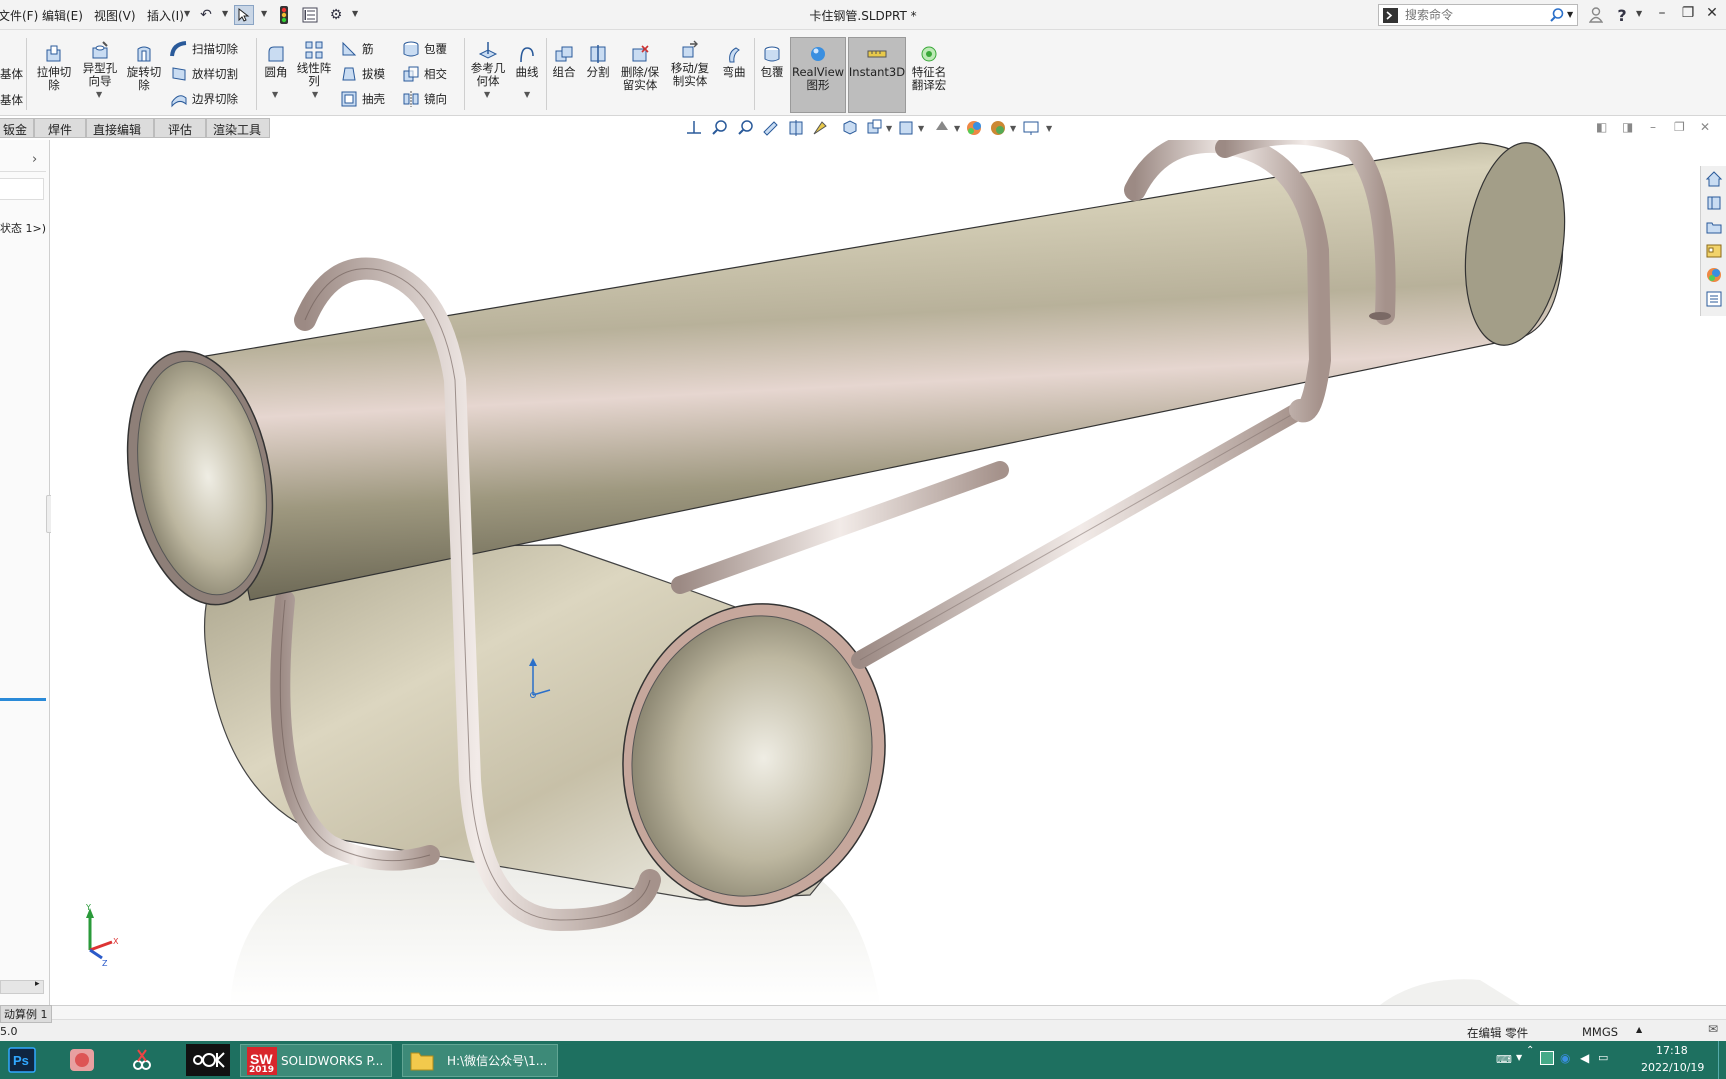 This screenshot has height=1079, width=1726. What do you see at coordinates (1565, 1058) in the screenshot?
I see `cloud-icon: ◉` at bounding box center [1565, 1058].